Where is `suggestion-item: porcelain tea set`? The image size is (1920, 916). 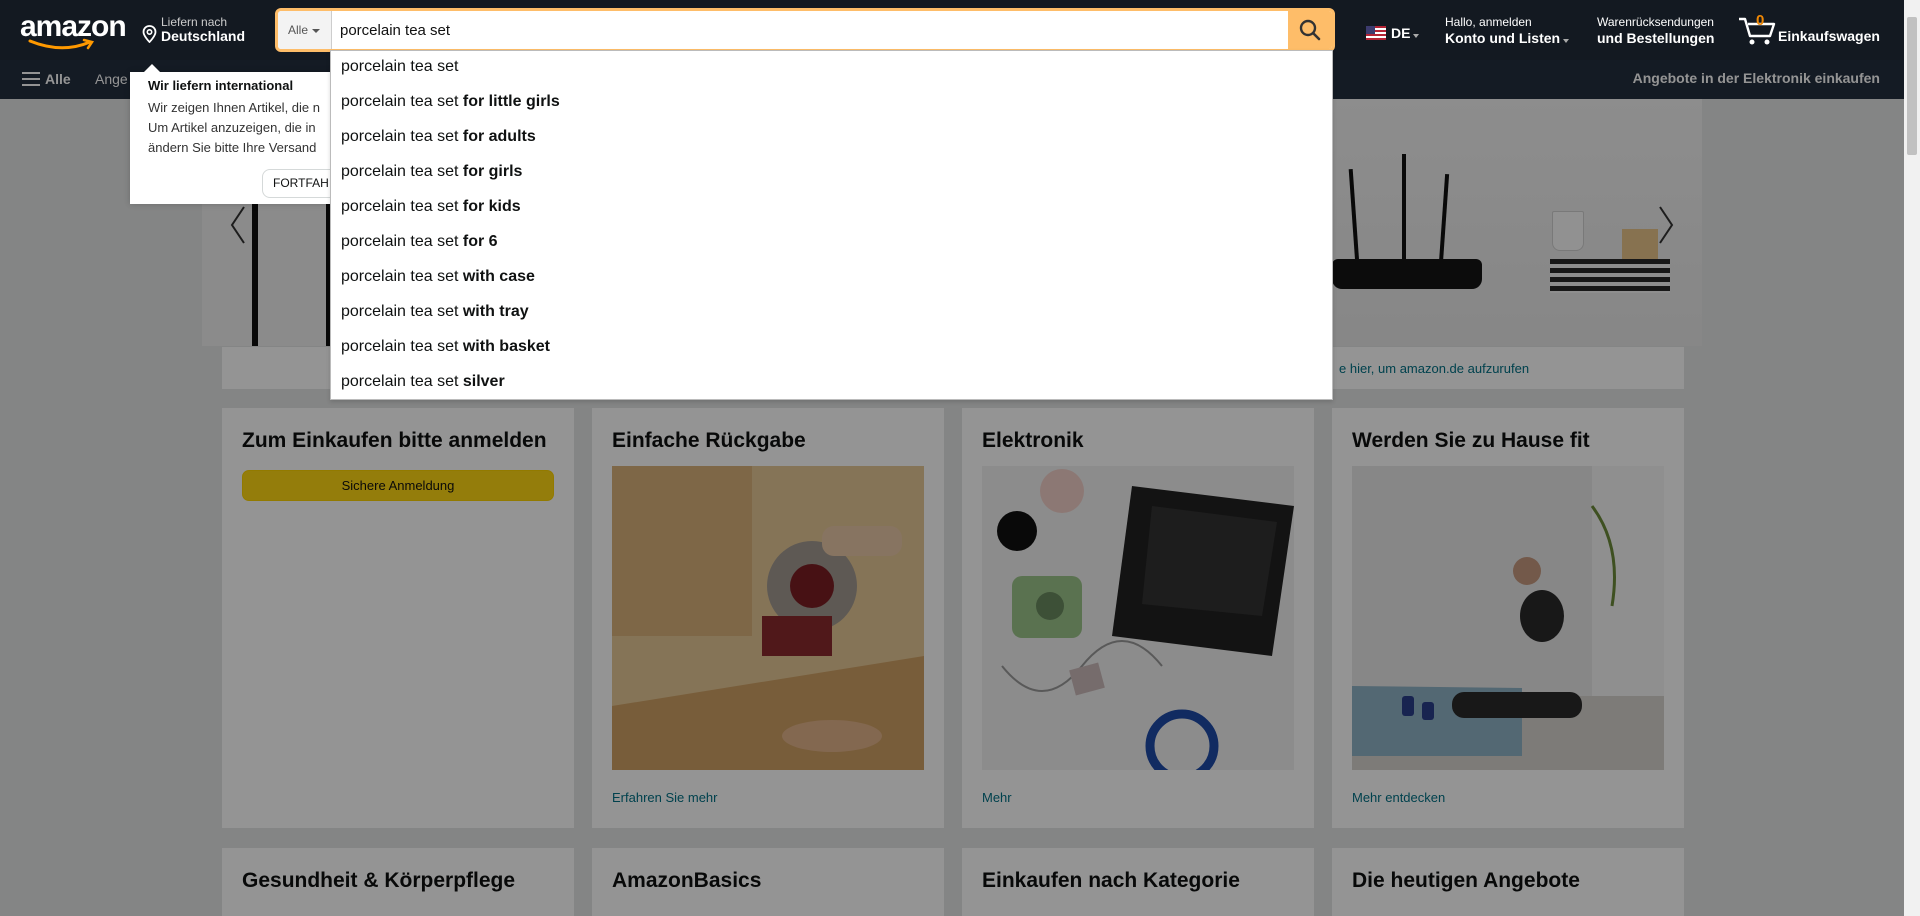
suggestion-item: porcelain tea set is located at coordinates (831, 68).